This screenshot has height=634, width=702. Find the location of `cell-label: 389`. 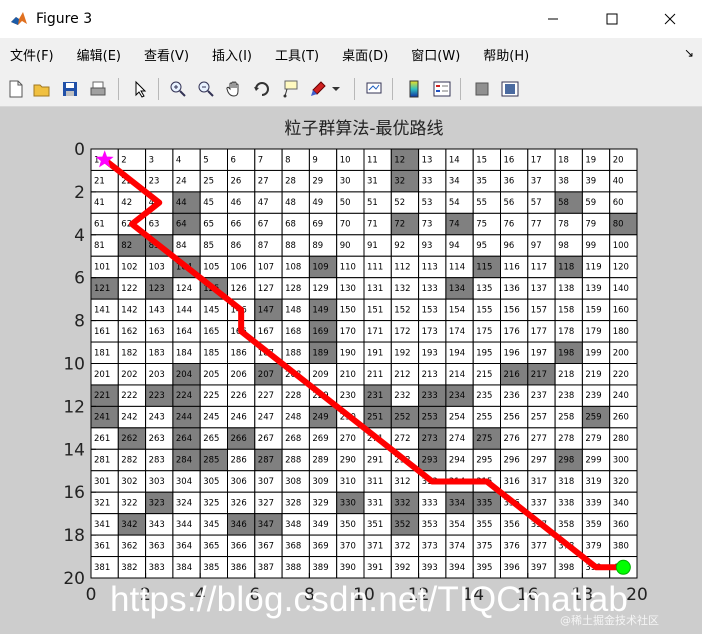

cell-label: 389 is located at coordinates (320, 568).